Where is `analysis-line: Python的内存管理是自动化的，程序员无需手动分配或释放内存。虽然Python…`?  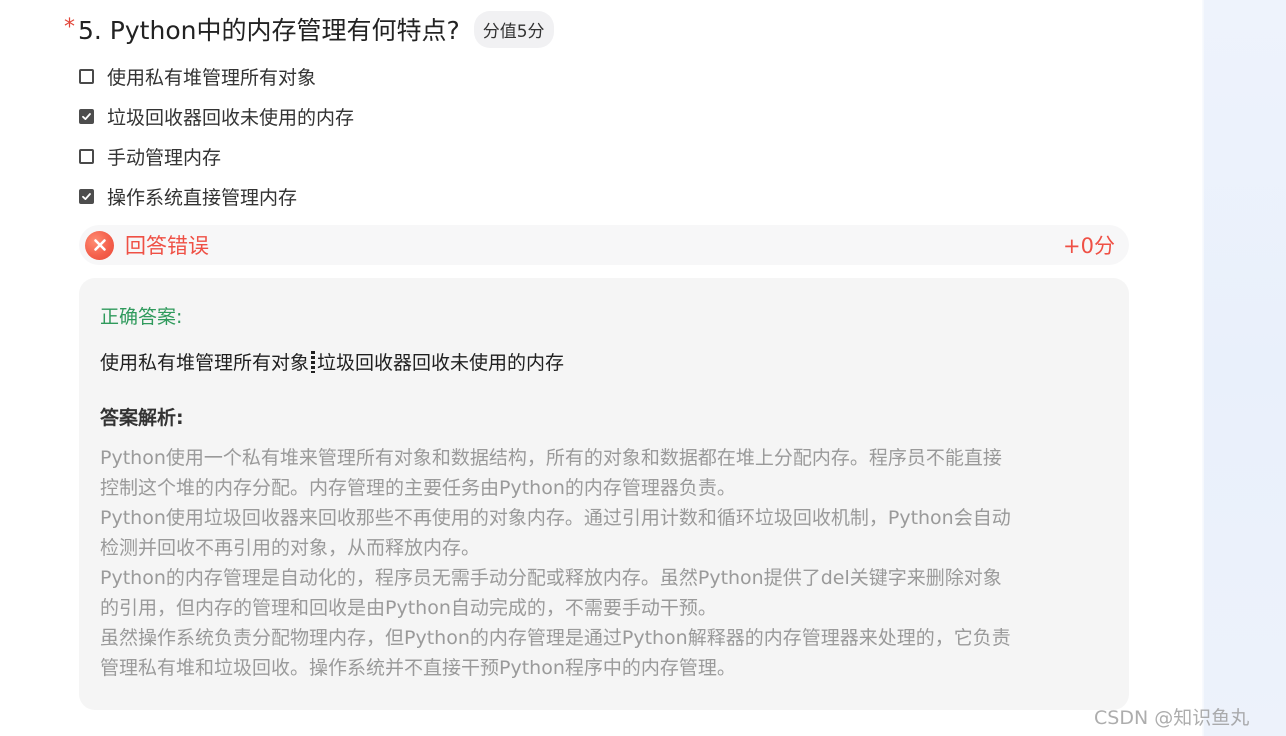
analysis-line: Python的内存管理是自动化的，程序员无需手动分配或释放内存。虽然Python… is located at coordinates (551, 578).